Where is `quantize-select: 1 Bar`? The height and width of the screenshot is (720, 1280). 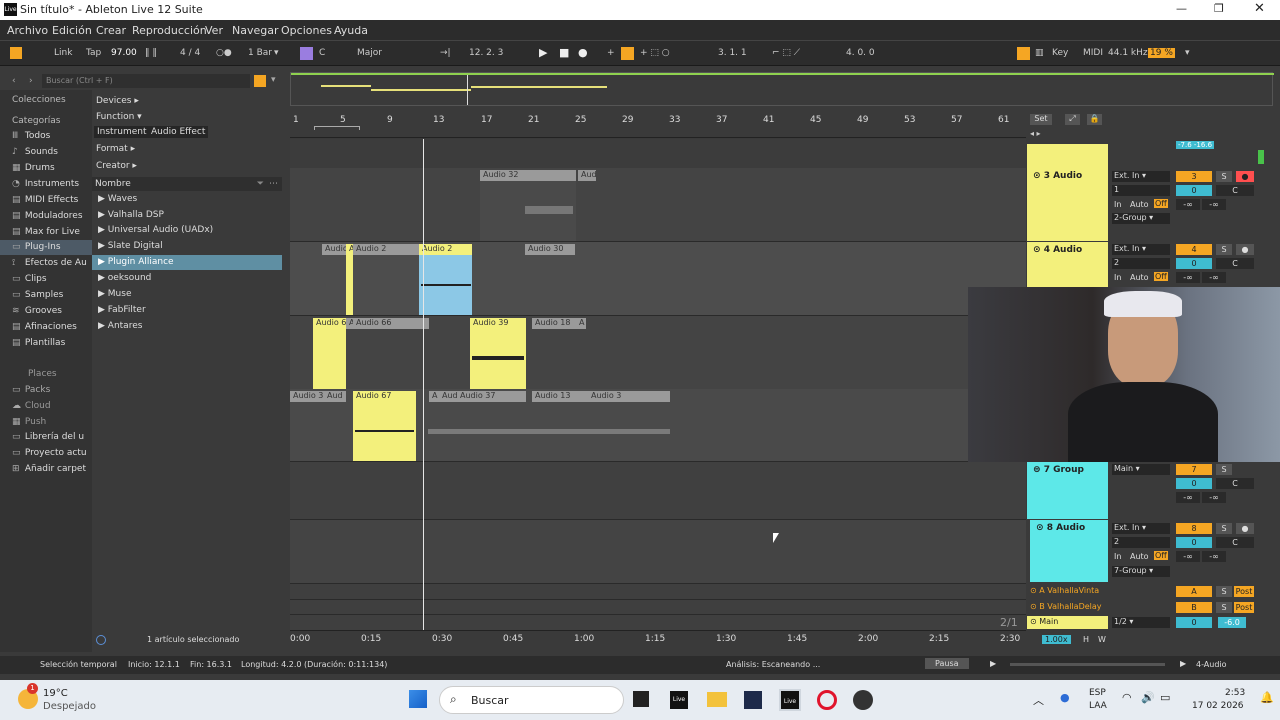 quantize-select: 1 Bar is located at coordinates (260, 53).